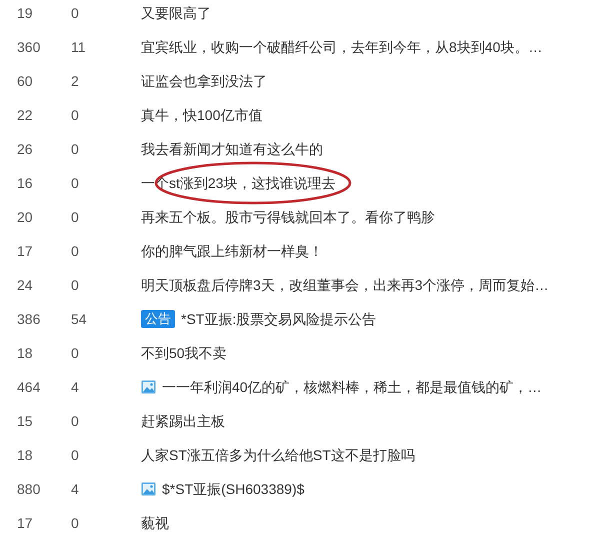  What do you see at coordinates (288, 217) in the screenshot?
I see `post-title-link: 再来五个板。股市亏得钱就回本了。看你了鸭胗` at bounding box center [288, 217].